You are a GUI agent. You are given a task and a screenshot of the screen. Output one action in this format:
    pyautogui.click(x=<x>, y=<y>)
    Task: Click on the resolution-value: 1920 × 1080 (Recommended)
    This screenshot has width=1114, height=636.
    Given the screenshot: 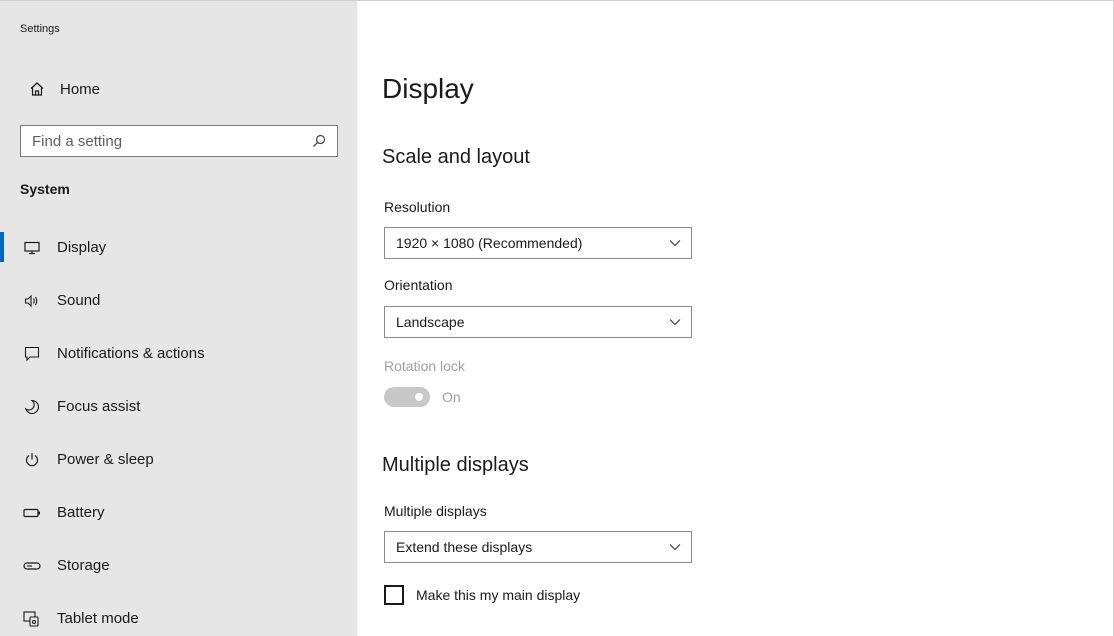 What is the action you would take?
    pyautogui.click(x=489, y=243)
    